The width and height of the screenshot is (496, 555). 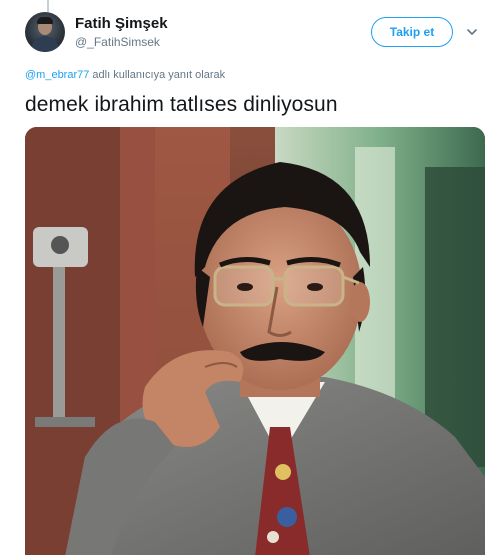 I want to click on chevron-down-icon, so click(x=472, y=32).